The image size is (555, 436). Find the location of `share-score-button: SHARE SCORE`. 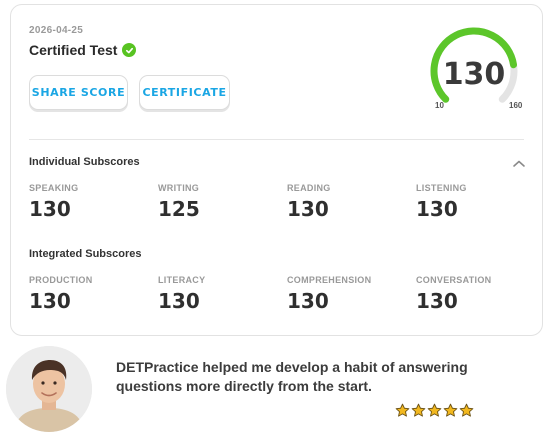

share-score-button: SHARE SCORE is located at coordinates (78, 92).